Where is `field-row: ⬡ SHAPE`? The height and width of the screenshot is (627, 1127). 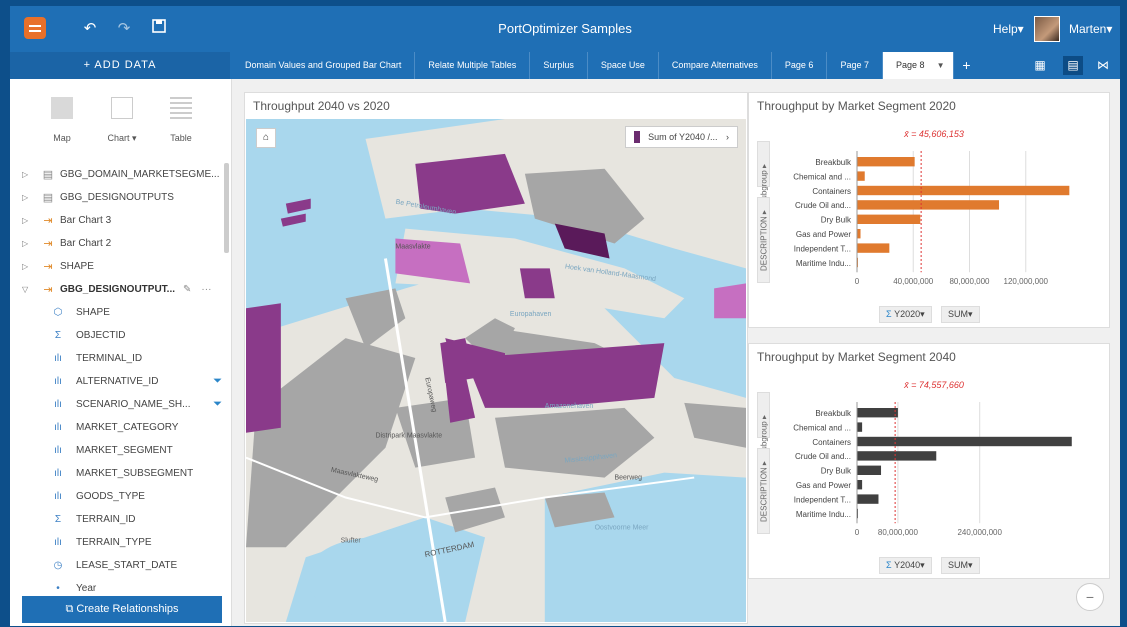
field-row: ⬡ SHAPE is located at coordinates (118, 312).